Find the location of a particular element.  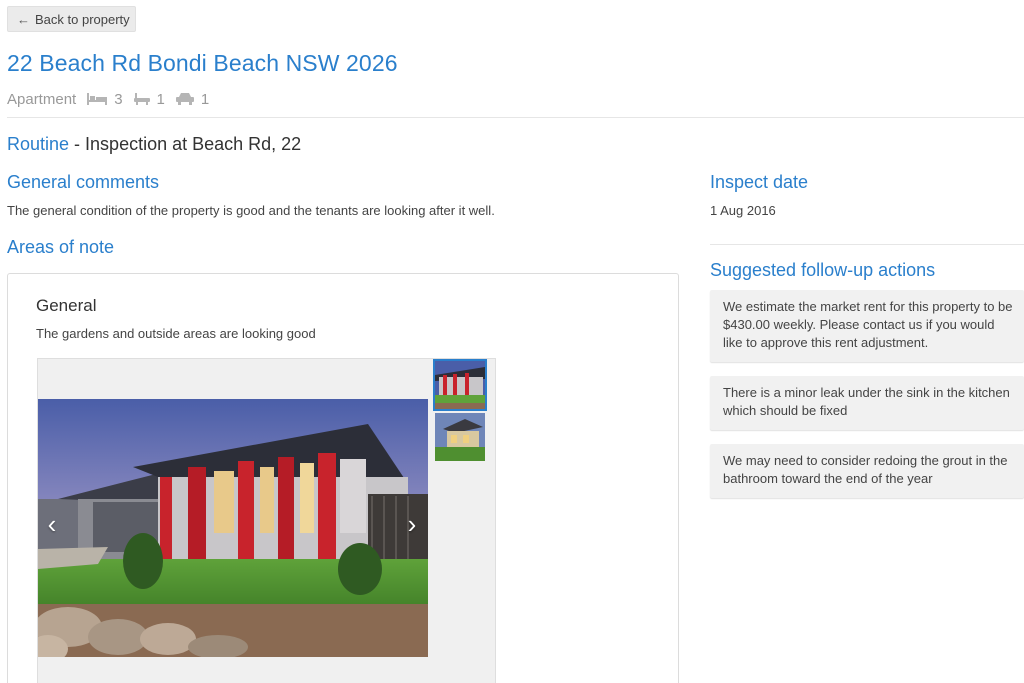

bathroom-count-value: 1 is located at coordinates (160, 99).